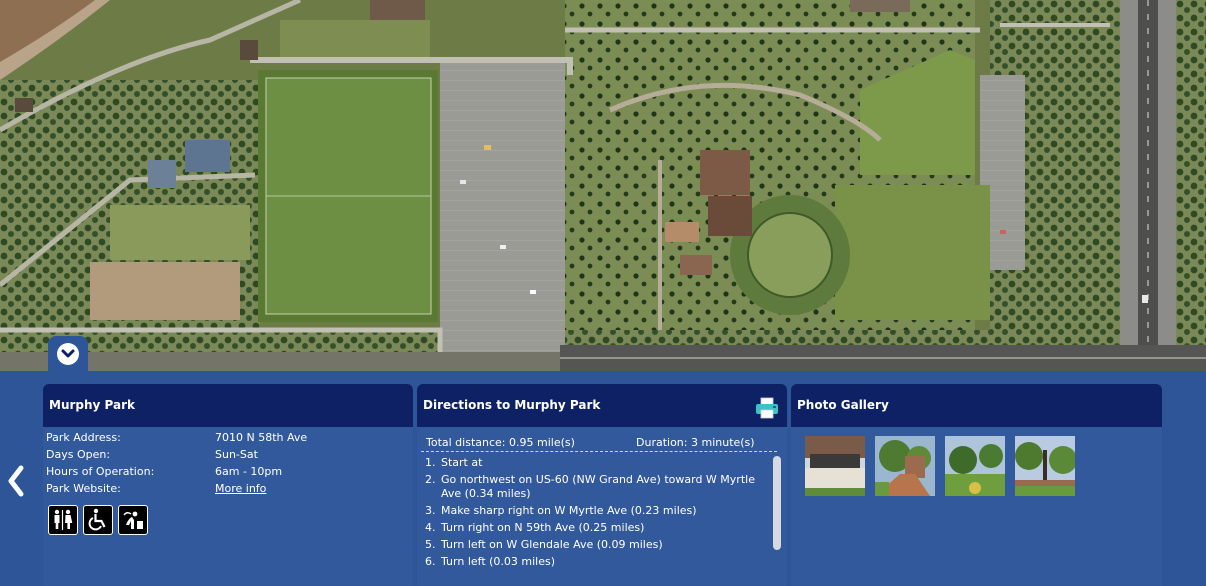 The height and width of the screenshot is (586, 1206). What do you see at coordinates (500, 442) in the screenshot?
I see `total-distance: Total distance: 0.95 mile(s)` at bounding box center [500, 442].